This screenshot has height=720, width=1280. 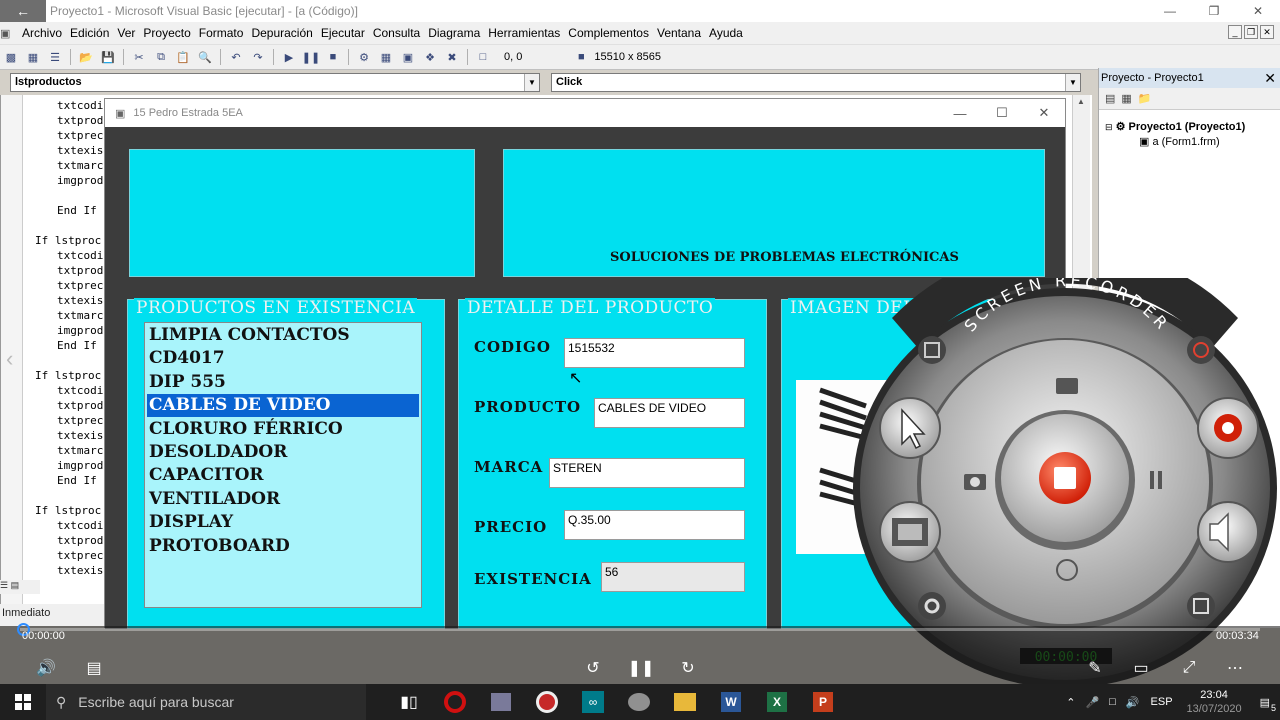 What do you see at coordinates (46, 668) in the screenshot?
I see `volume-icon: 🔊` at bounding box center [46, 668].